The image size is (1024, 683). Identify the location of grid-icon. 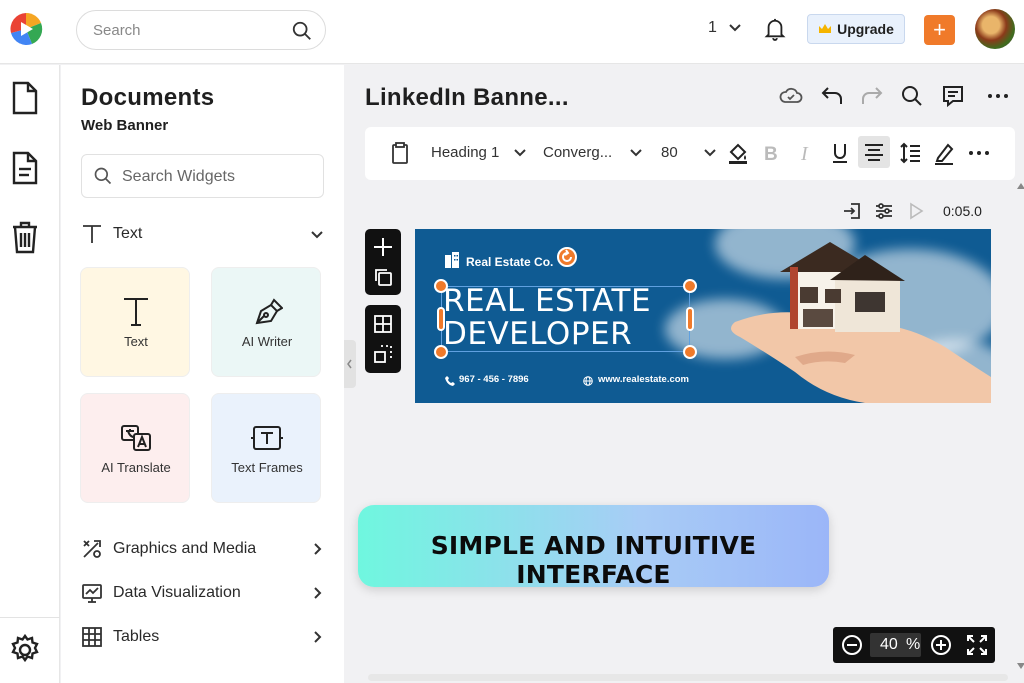
(383, 324).